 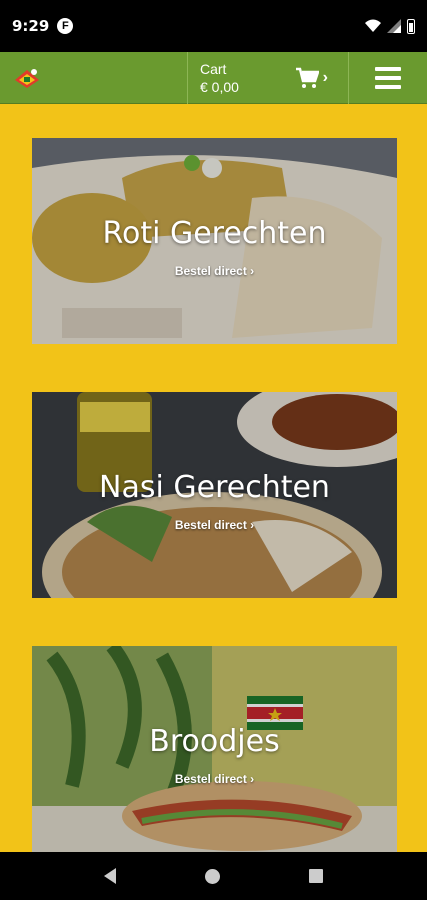 I want to click on home-icon, so click(x=212, y=876).